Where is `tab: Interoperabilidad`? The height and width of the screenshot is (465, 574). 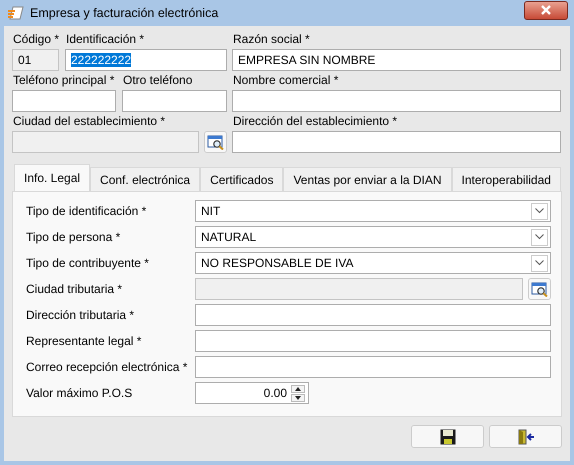 tab: Interoperabilidad is located at coordinates (506, 179).